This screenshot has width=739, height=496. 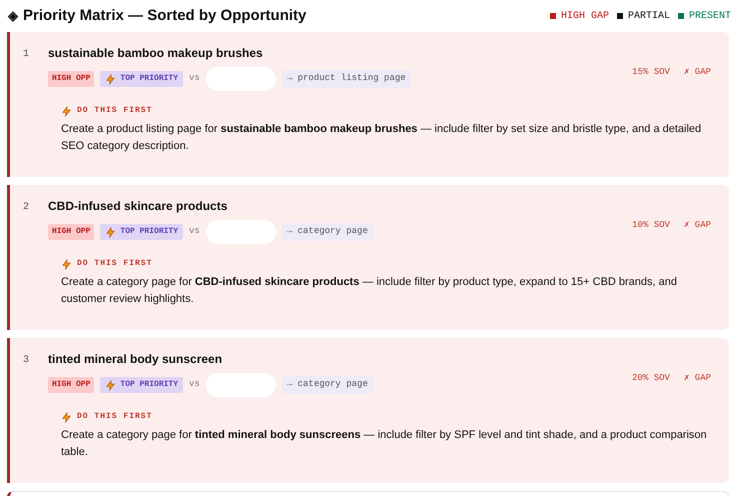 I want to click on legend-label: HIGH GAP, so click(x=584, y=17).